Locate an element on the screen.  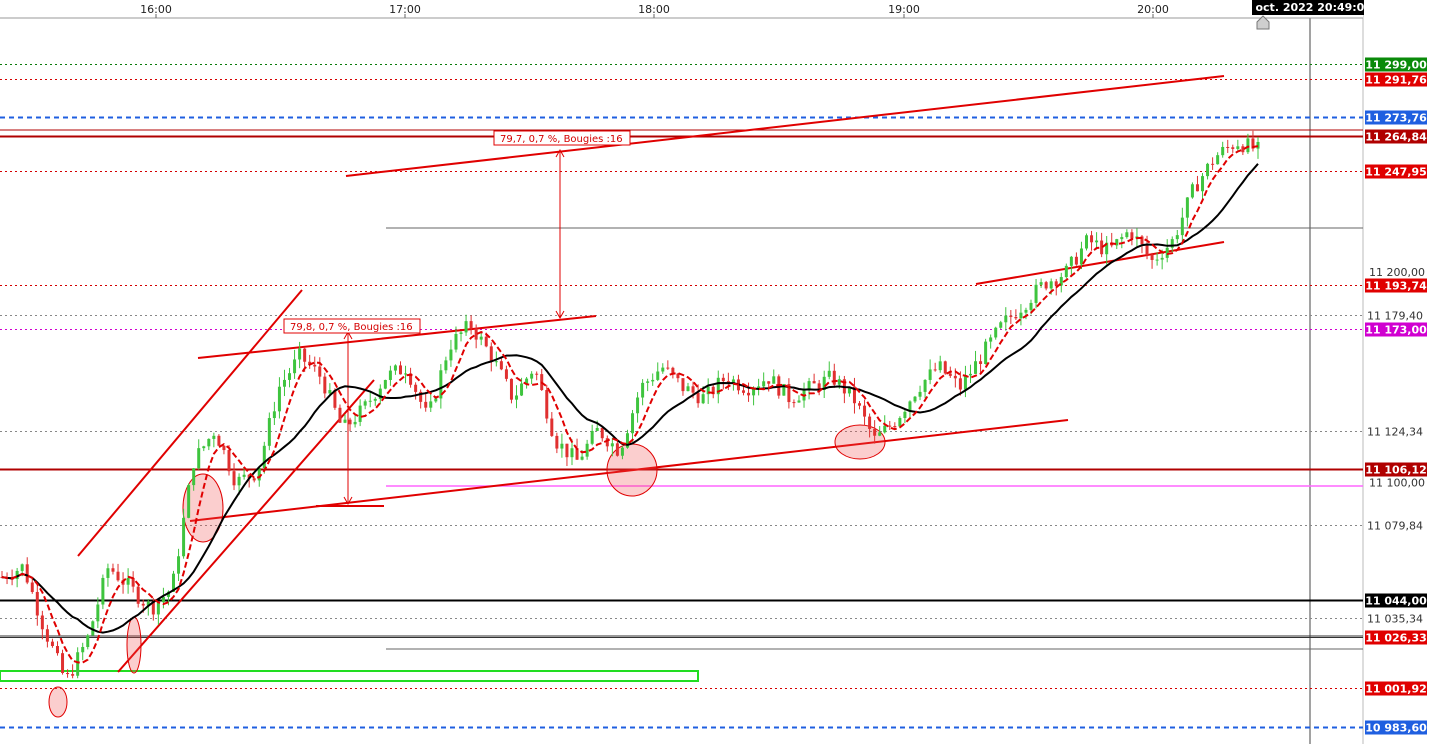
price-level-badge: 11 079,84 is located at coordinates (1395, 526).